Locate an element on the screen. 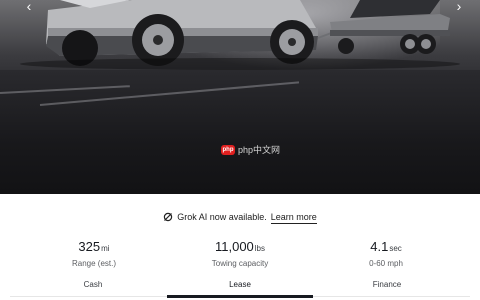  payment-tabs: Cash Lease Finance is located at coordinates (240, 287).